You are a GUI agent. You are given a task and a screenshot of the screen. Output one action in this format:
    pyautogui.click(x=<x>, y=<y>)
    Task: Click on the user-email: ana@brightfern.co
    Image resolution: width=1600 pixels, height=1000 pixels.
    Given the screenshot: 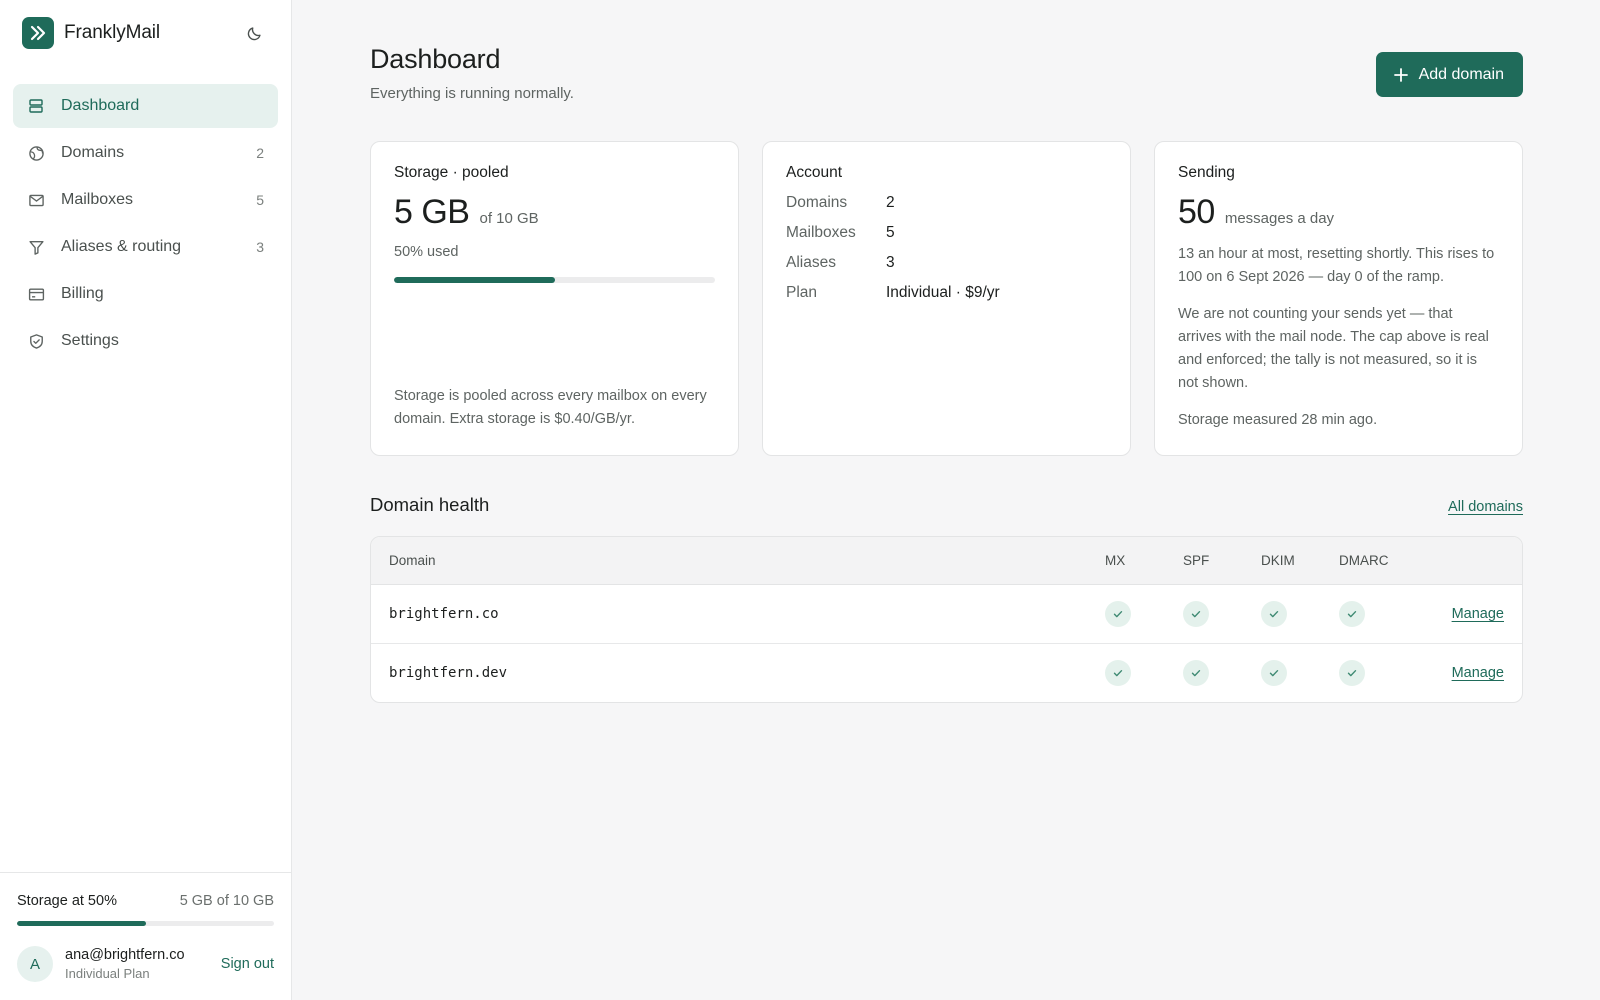 What is the action you would take?
    pyautogui.click(x=125, y=955)
    